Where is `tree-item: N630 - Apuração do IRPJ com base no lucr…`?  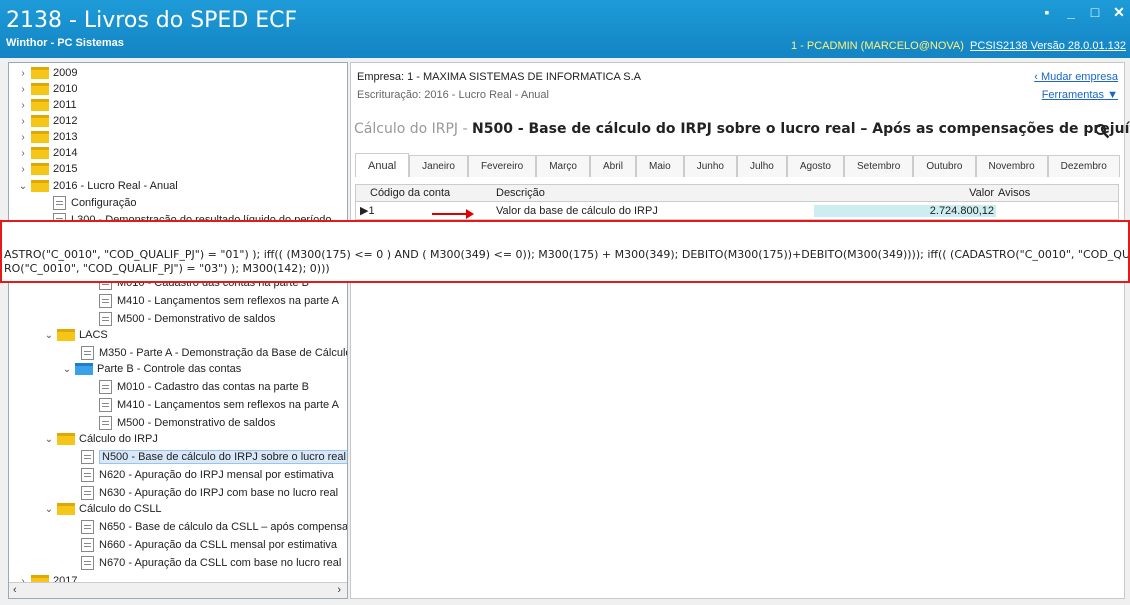
tree-item: N630 - Apuração do IRPJ com base no lucr… is located at coordinates (209, 493).